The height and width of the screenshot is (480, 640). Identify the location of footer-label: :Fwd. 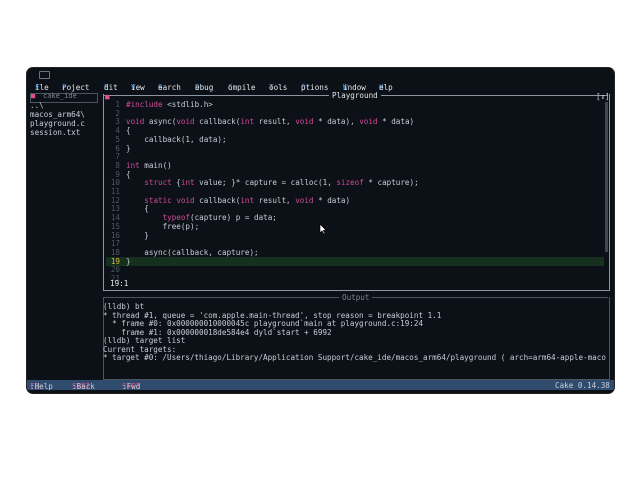
(131, 386).